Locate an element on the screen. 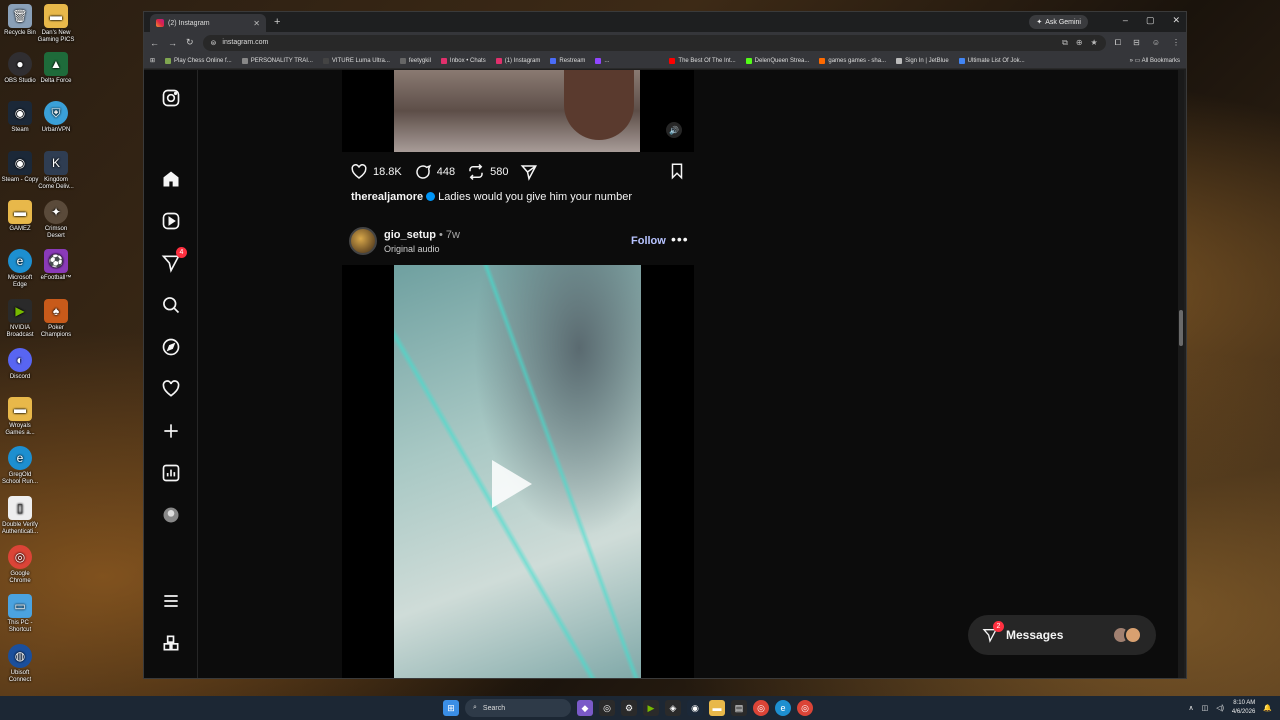 The width and height of the screenshot is (1280, 720). also-from-meta-icon is located at coordinates (171, 643).